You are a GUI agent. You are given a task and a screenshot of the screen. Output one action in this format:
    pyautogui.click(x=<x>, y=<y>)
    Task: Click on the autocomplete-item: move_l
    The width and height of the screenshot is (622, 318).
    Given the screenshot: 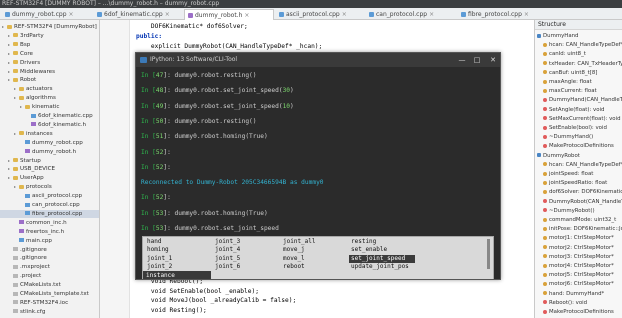 What is the action you would take?
    pyautogui.click(x=313, y=259)
    